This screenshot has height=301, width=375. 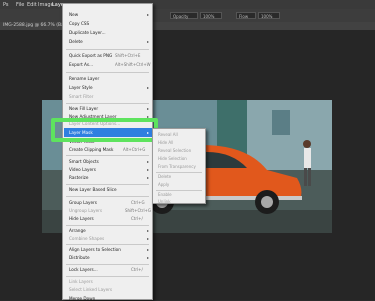 What do you see at coordinates (128, 55) in the screenshot?
I see `shortcut-text: Shift+Ctrl+E` at bounding box center [128, 55].